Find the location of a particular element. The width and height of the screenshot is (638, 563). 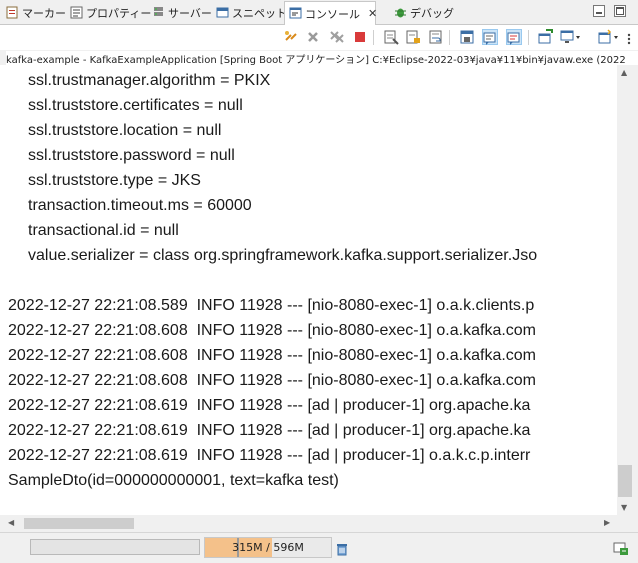

display-selected-console-button is located at coordinates (571, 37).